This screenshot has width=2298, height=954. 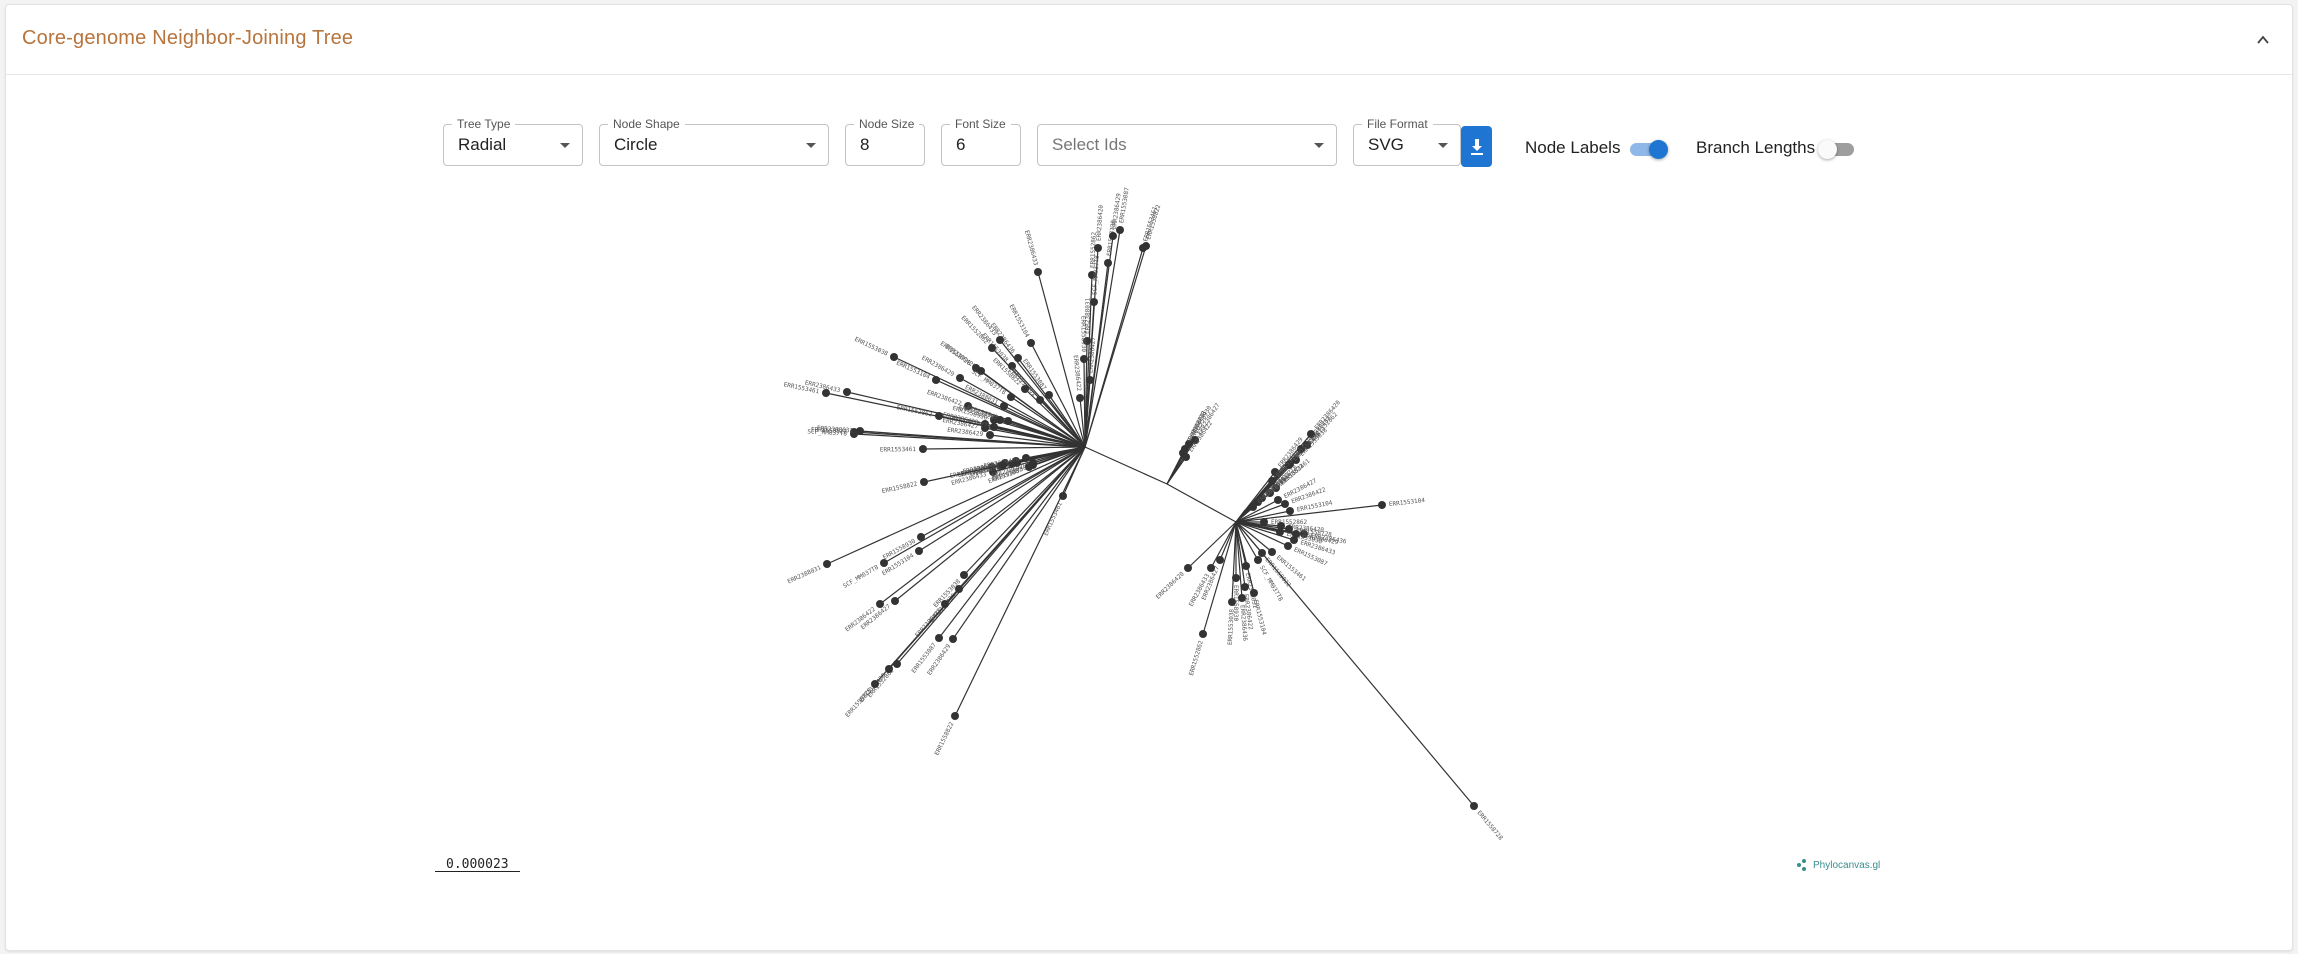 What do you see at coordinates (1083, 334) in the screenshot?
I see `leaf-label: ERR1558930` at bounding box center [1083, 334].